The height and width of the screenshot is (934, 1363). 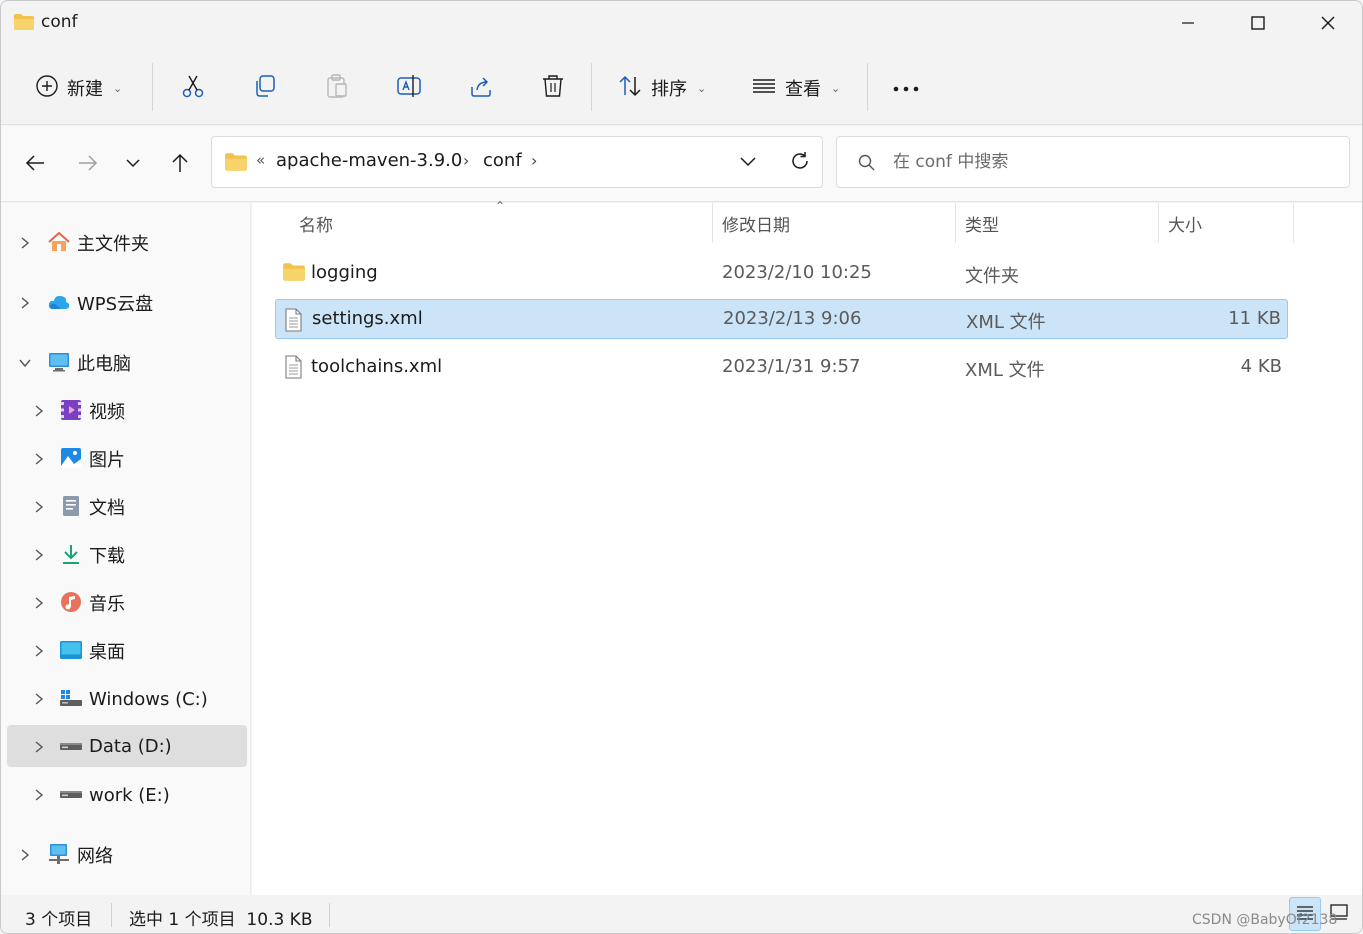 What do you see at coordinates (661, 88) in the screenshot?
I see `sort-button: 排序 ⌄` at bounding box center [661, 88].